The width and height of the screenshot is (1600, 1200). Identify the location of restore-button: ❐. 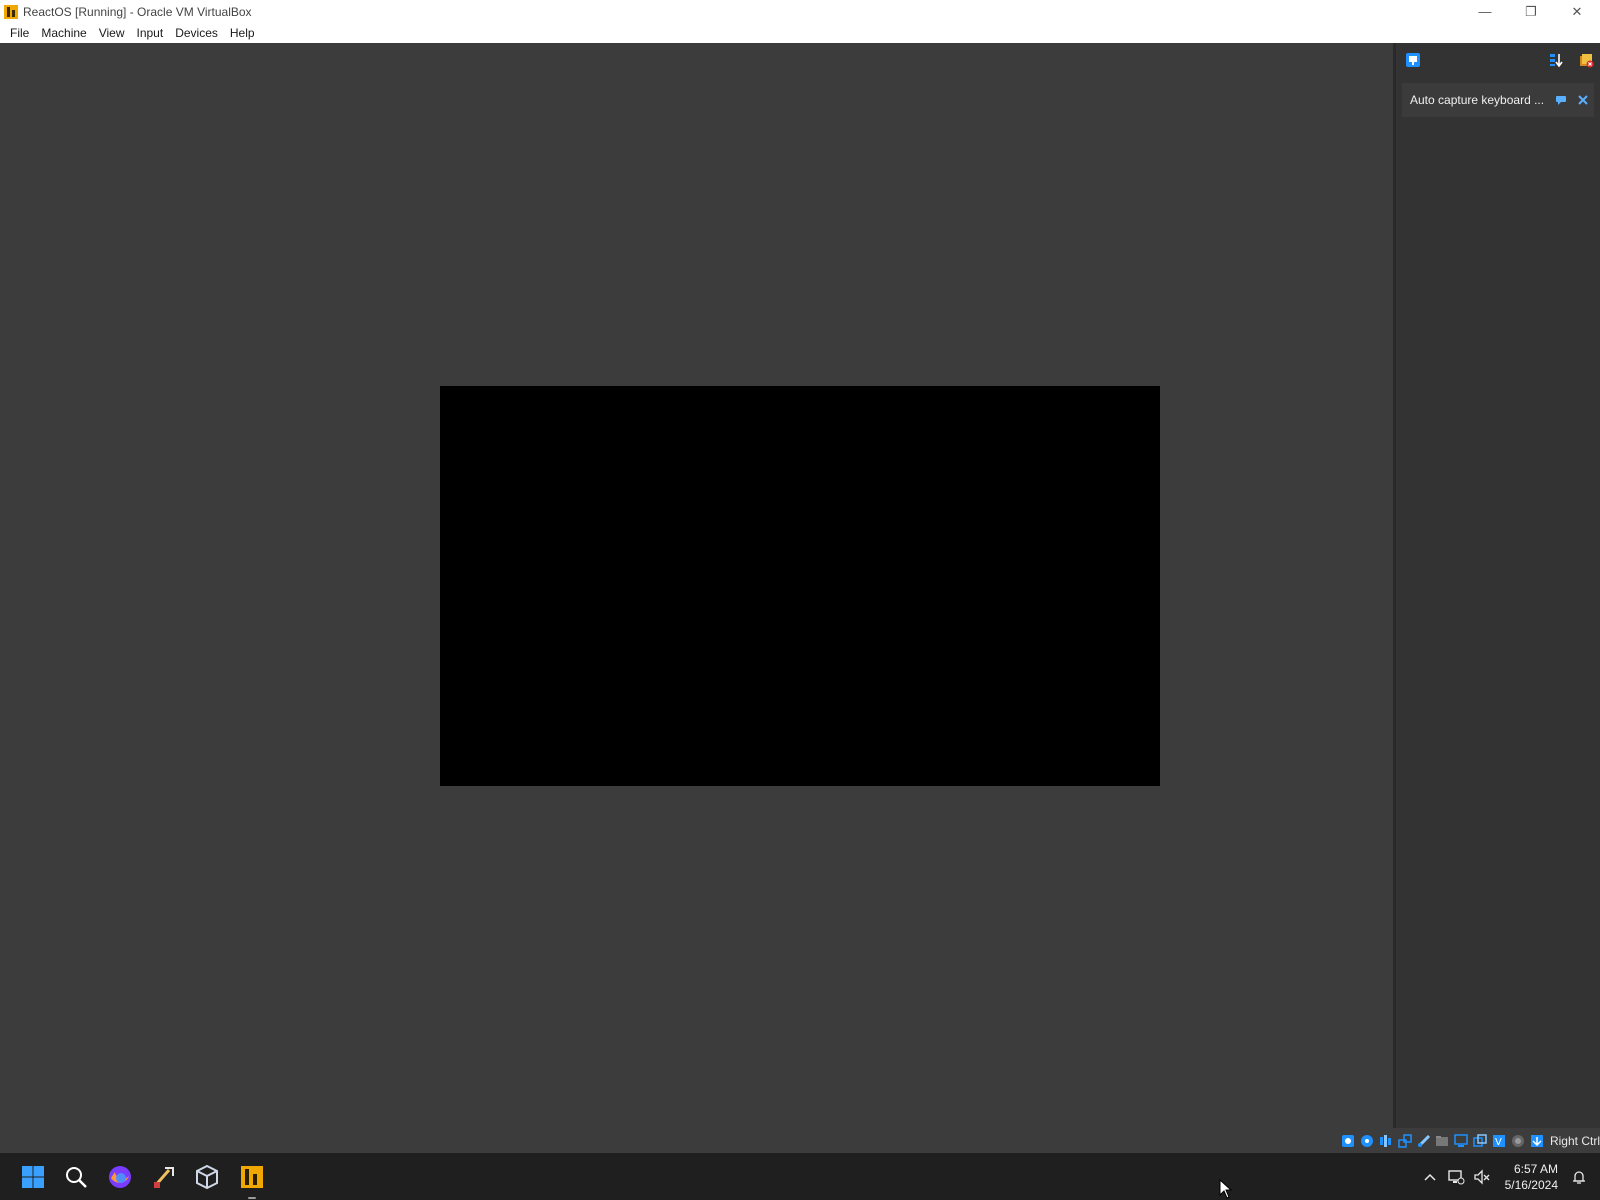
(1531, 11).